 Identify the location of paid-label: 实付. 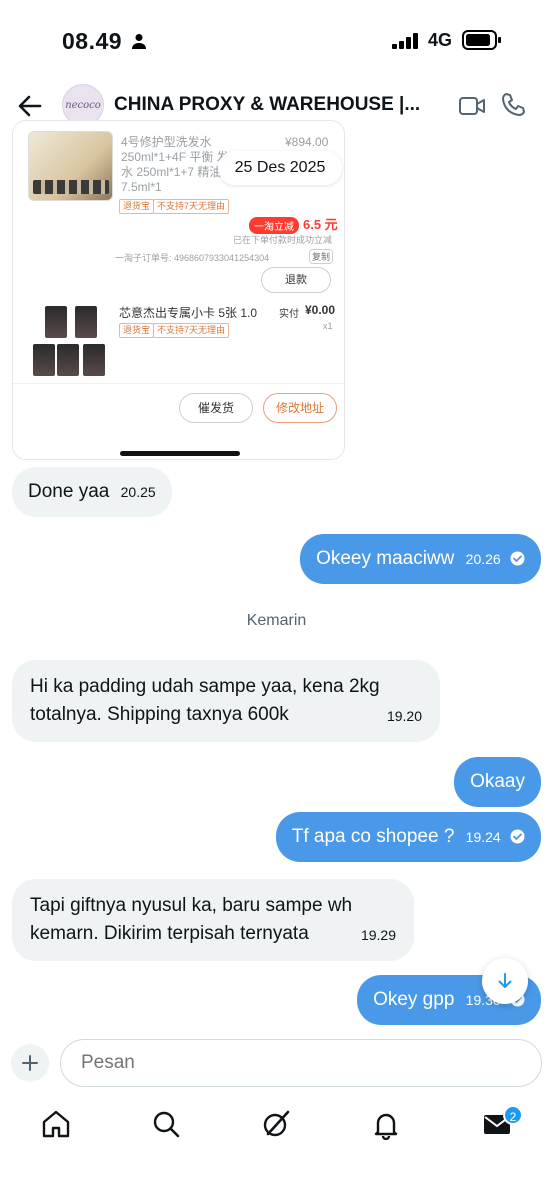
(289, 314).